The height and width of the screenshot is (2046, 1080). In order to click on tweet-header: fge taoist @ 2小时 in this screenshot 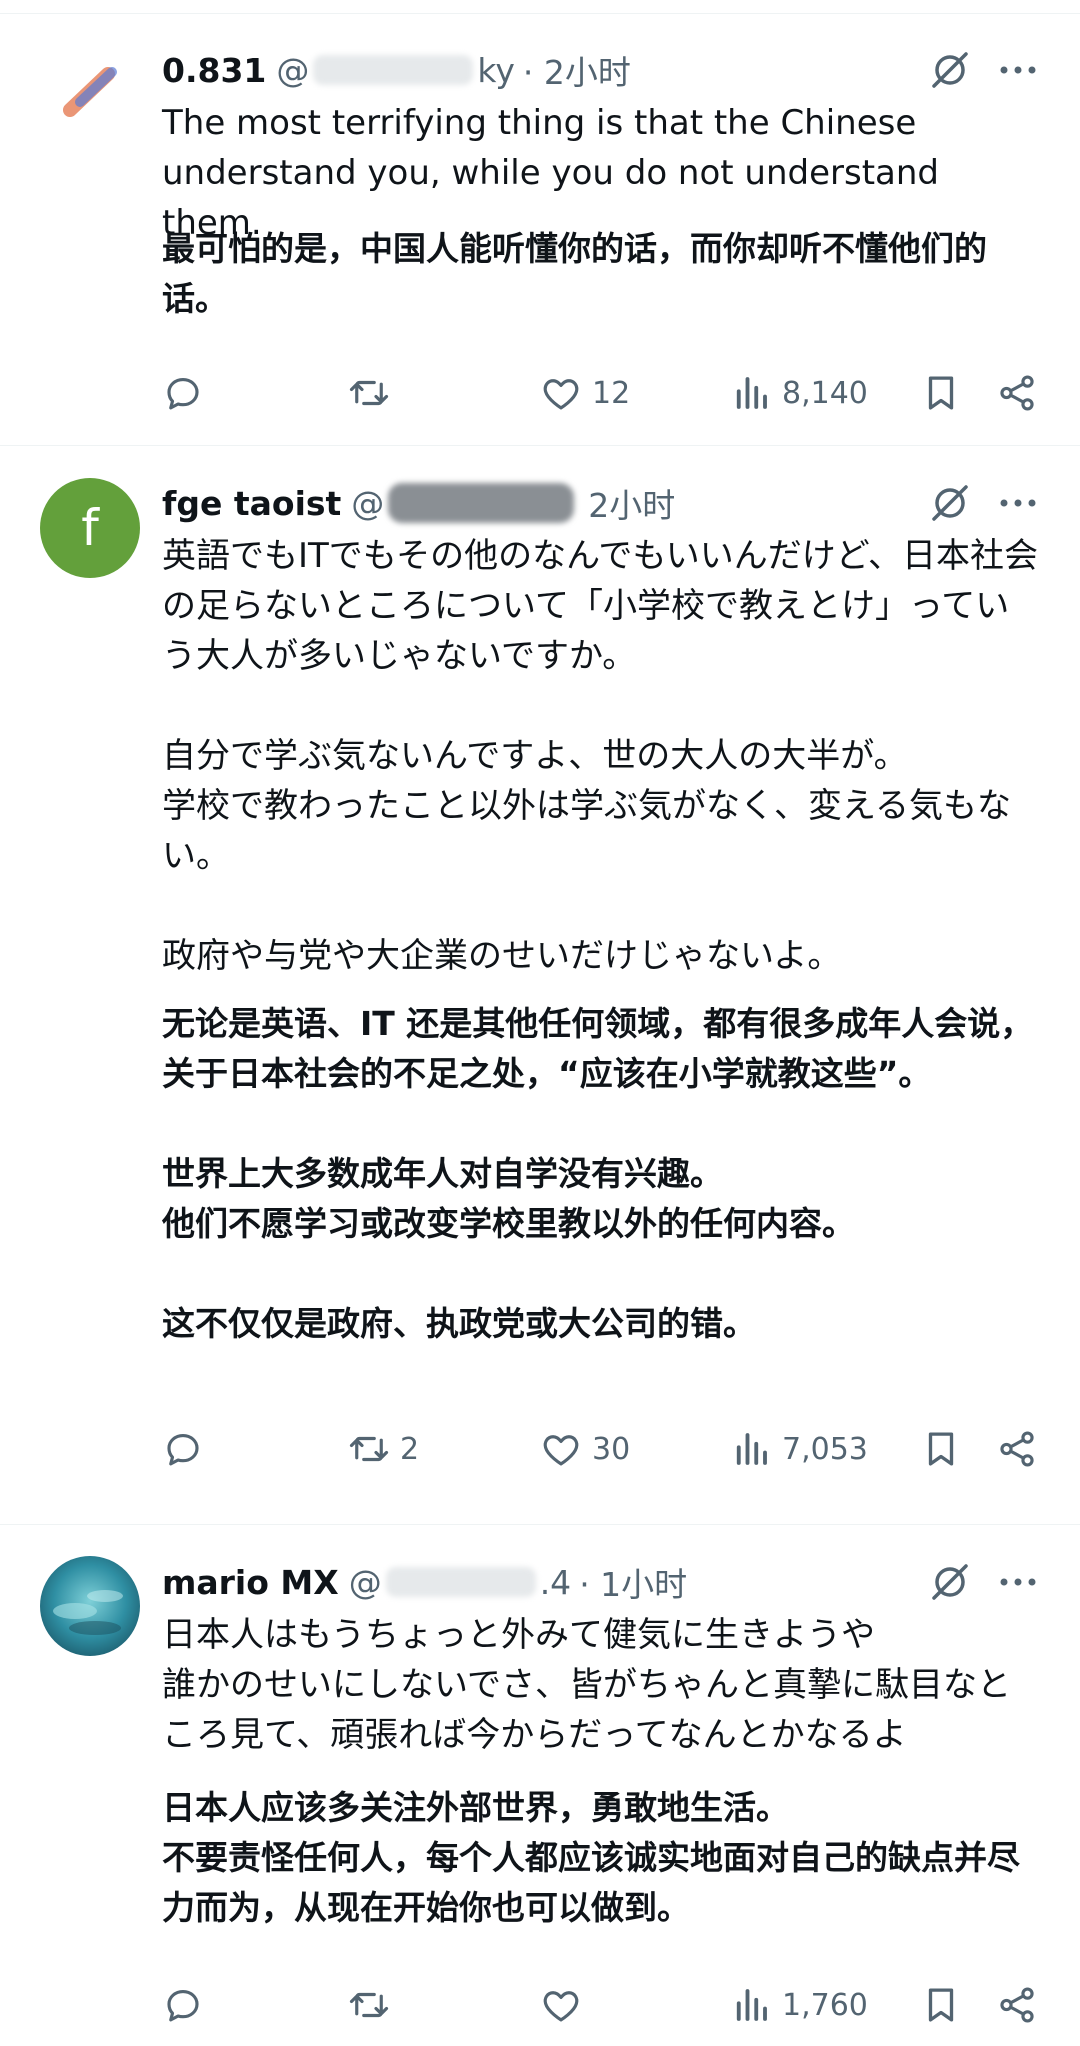, I will do `click(418, 503)`.